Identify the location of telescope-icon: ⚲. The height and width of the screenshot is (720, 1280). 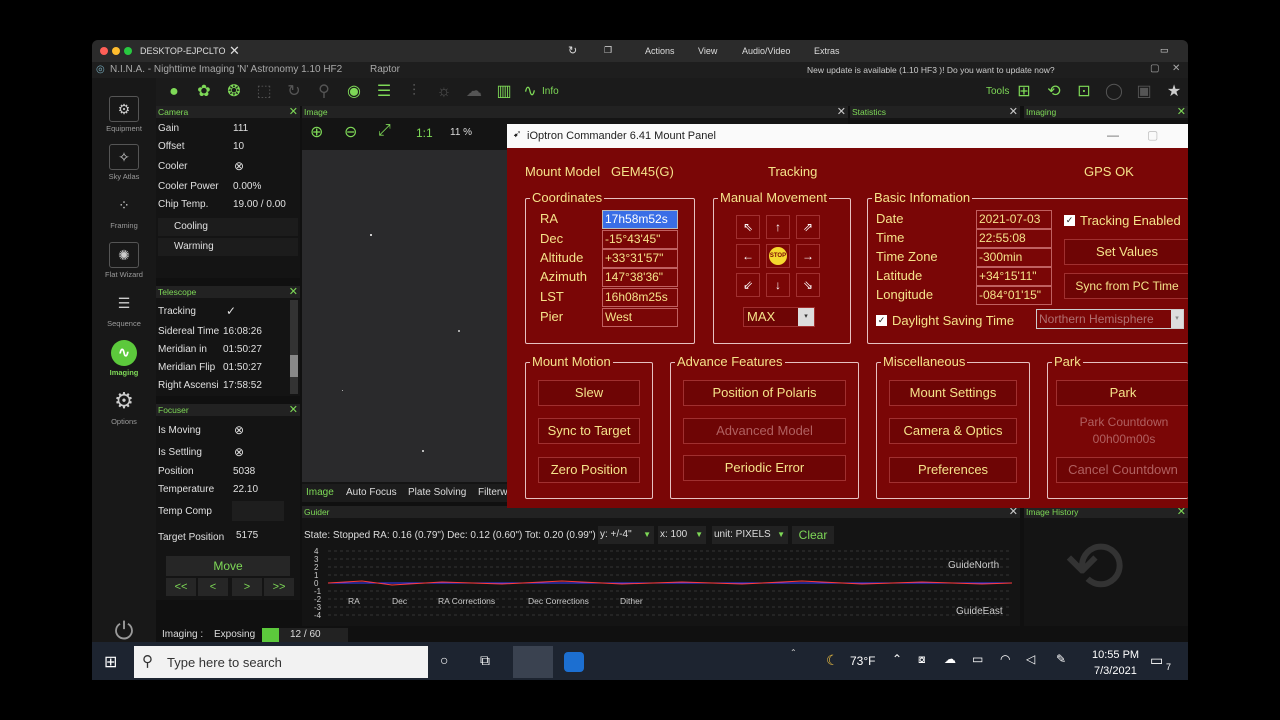
(324, 92).